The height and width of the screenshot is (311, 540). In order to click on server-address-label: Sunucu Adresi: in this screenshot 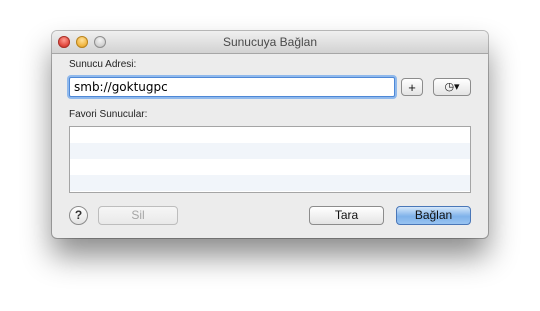, I will do `click(103, 64)`.